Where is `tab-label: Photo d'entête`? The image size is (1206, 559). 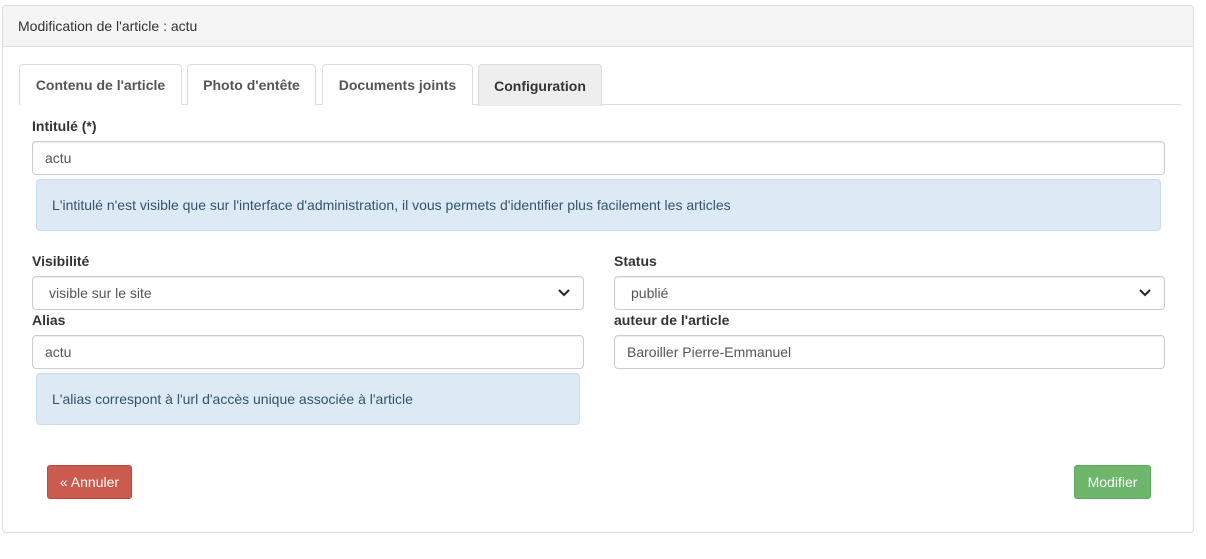 tab-label: Photo d'entête is located at coordinates (251, 85).